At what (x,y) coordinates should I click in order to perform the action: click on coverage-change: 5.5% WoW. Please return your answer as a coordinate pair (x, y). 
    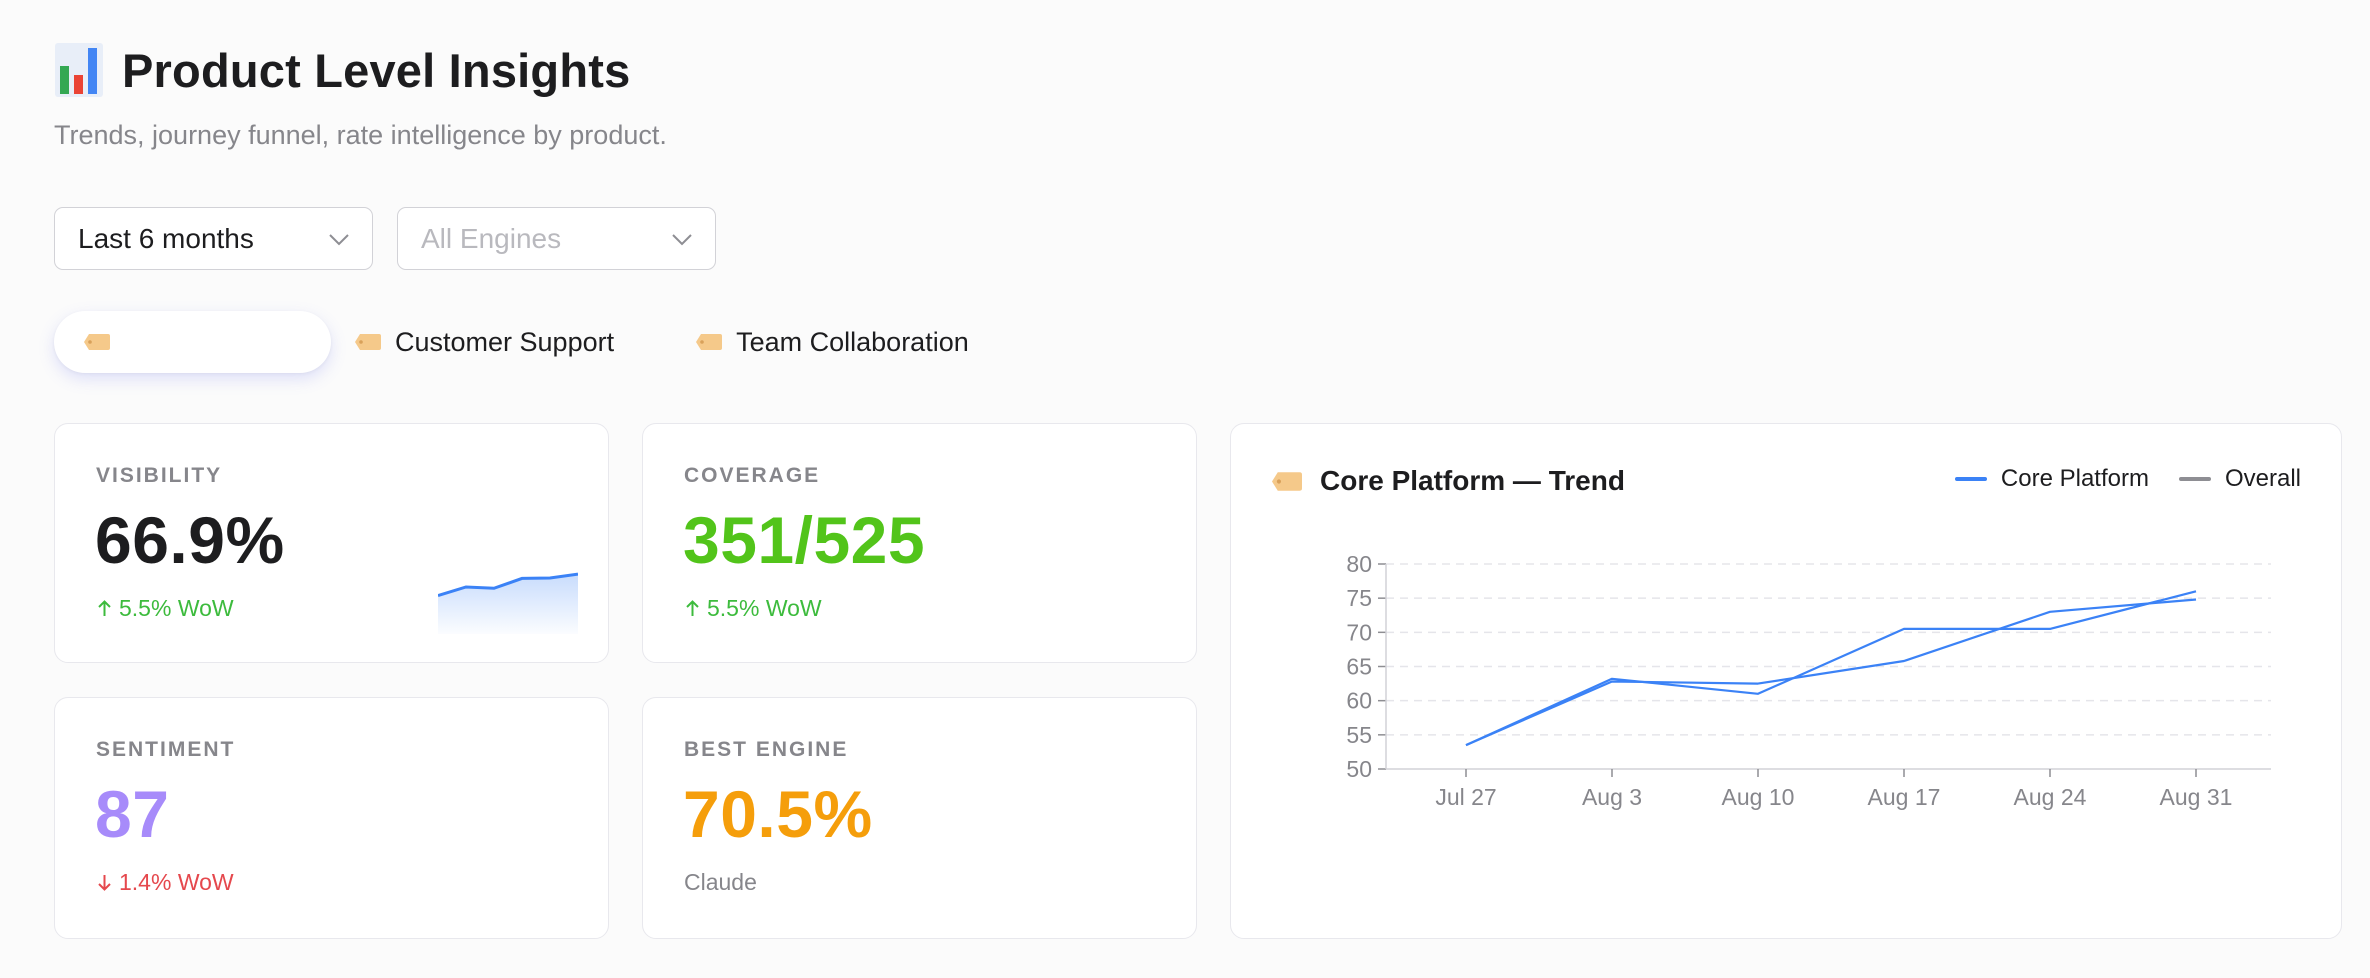
    Looking at the image, I should click on (753, 608).